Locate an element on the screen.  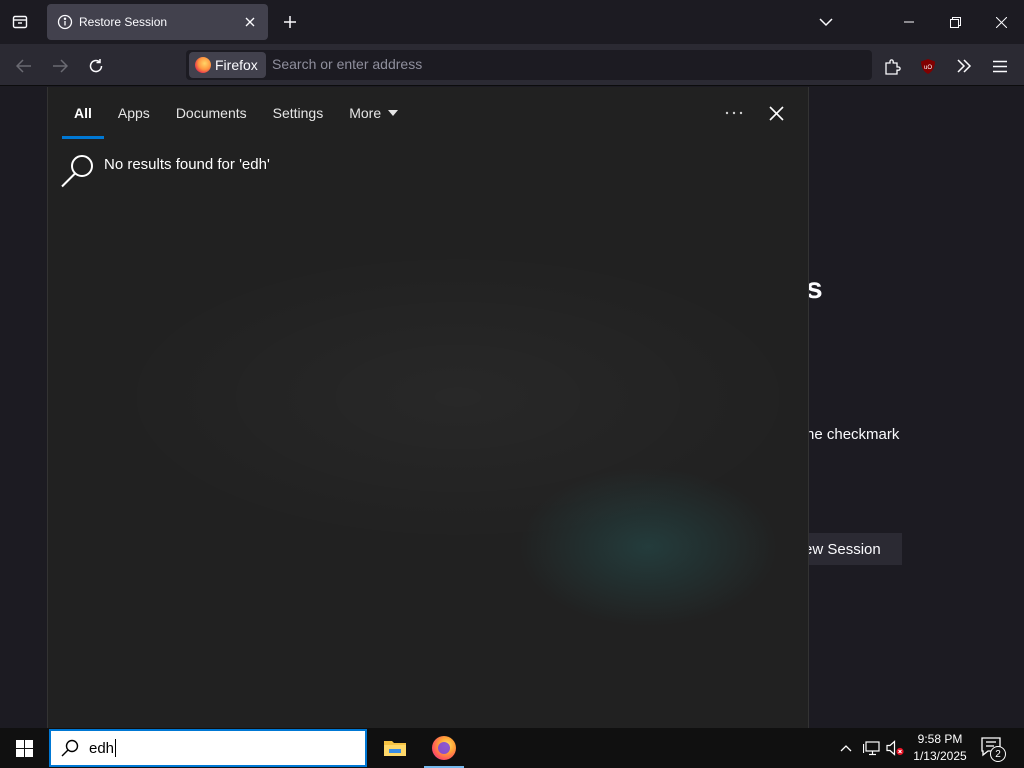
tab-restore-session: Restore Session is located at coordinates (157, 22).